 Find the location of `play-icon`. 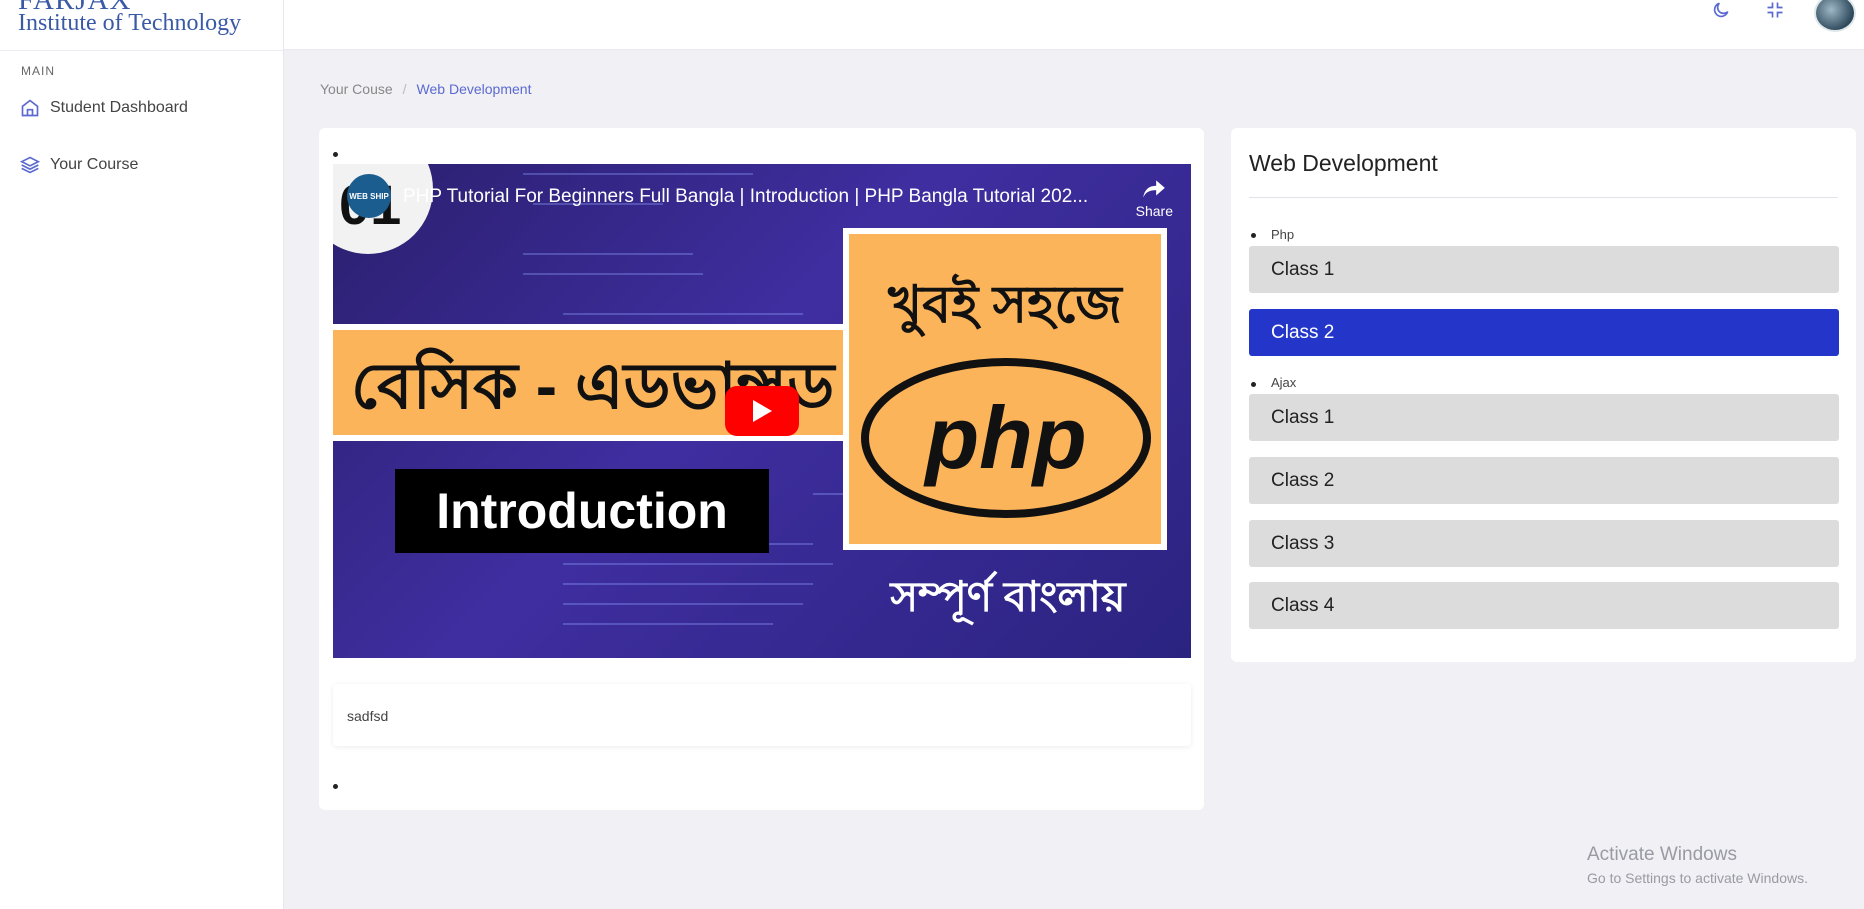

play-icon is located at coordinates (762, 411).